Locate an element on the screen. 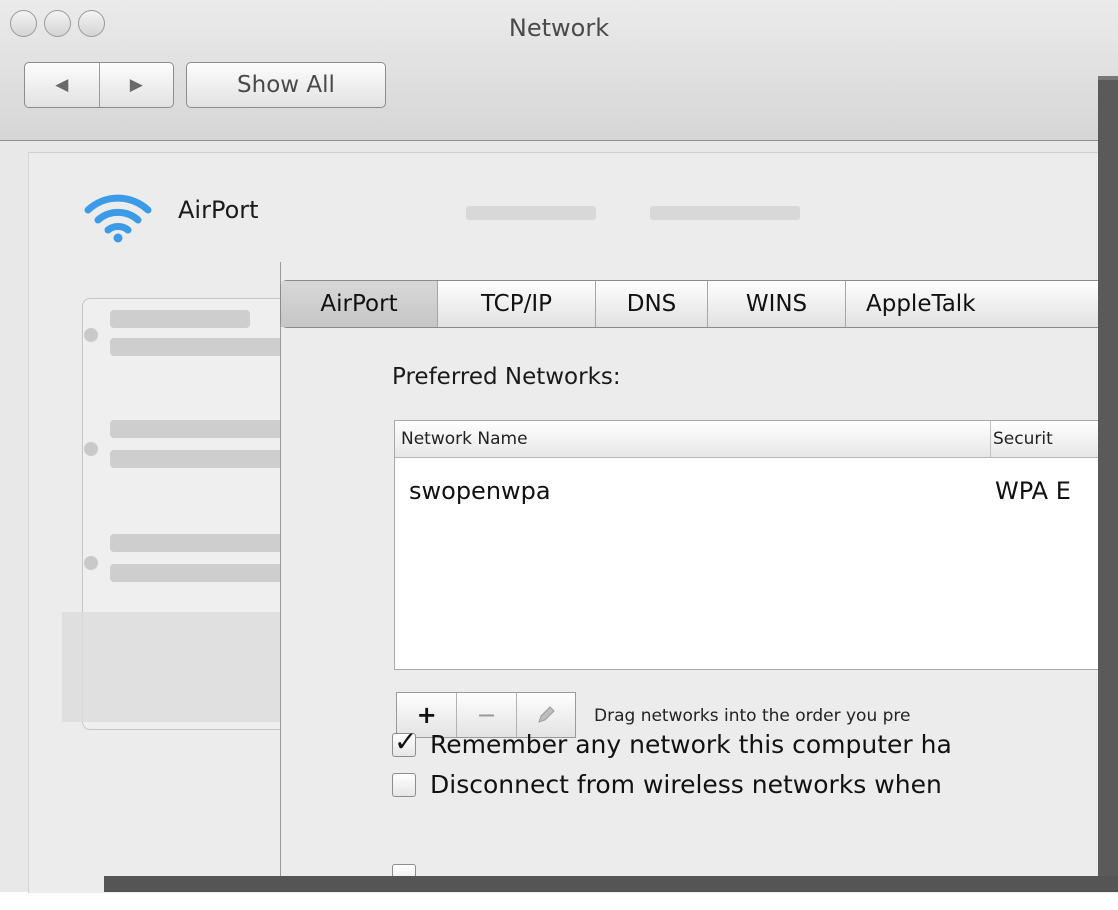  show-all-button: Show All is located at coordinates (286, 85).